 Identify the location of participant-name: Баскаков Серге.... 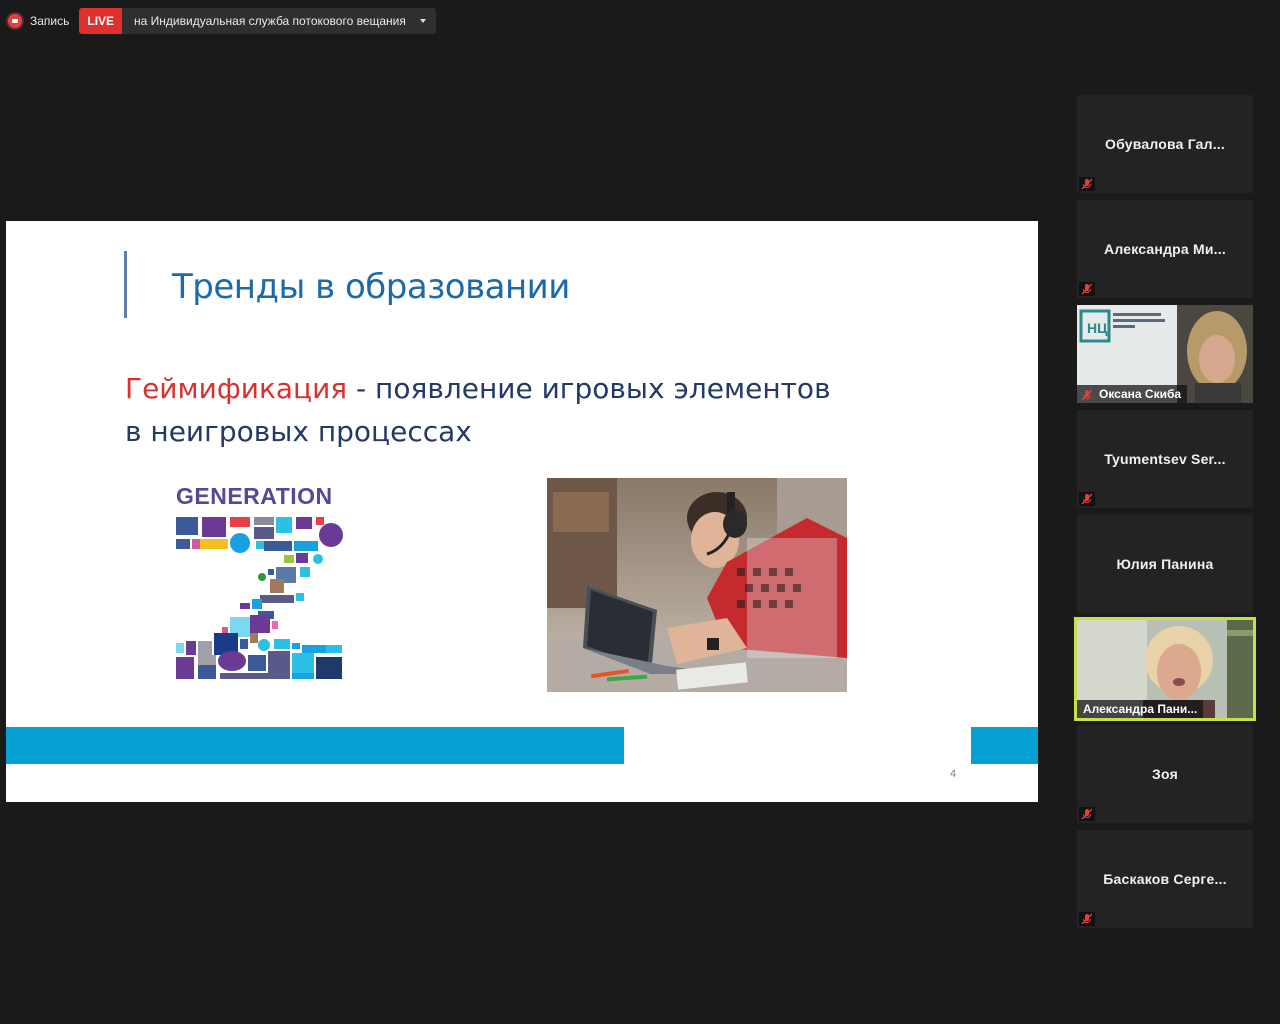
(1165, 879).